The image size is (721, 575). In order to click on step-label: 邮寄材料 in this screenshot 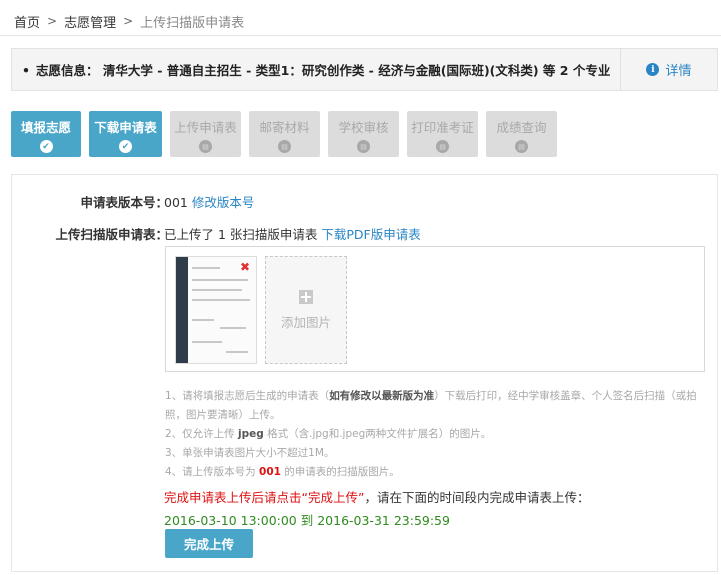, I will do `click(284, 127)`.